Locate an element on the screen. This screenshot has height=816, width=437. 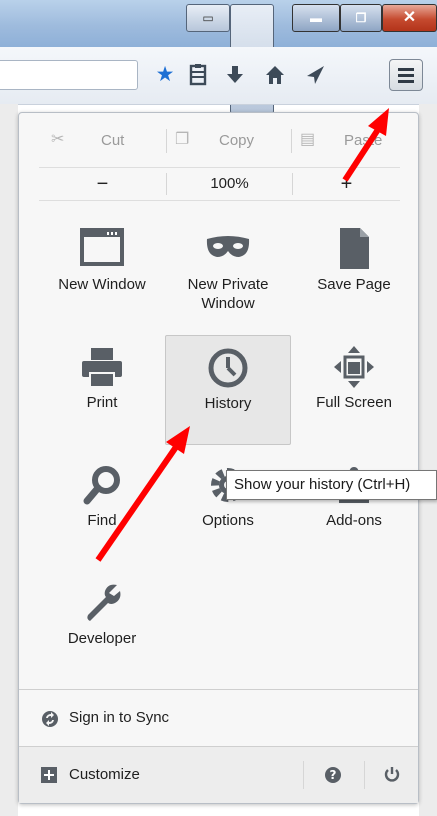
options-label: Options is located at coordinates (228, 520).